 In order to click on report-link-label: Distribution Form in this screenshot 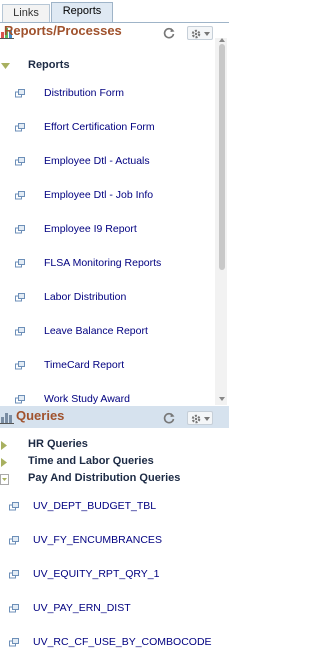, I will do `click(84, 93)`.